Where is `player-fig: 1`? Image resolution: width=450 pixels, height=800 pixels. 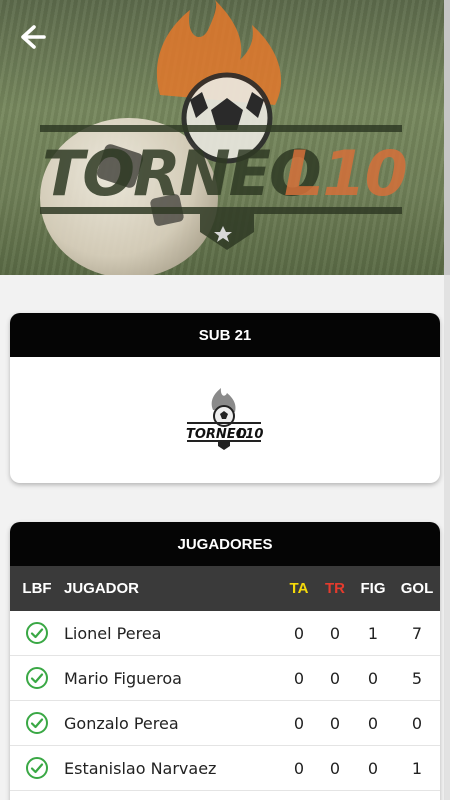 player-fig: 1 is located at coordinates (373, 633).